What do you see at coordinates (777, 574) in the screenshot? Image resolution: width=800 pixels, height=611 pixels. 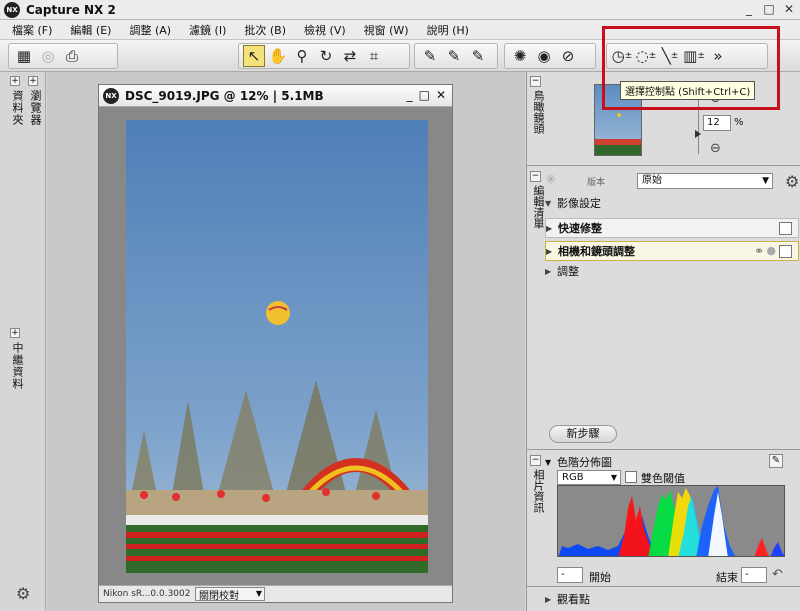 I see `reset-icon: ↶` at bounding box center [777, 574].